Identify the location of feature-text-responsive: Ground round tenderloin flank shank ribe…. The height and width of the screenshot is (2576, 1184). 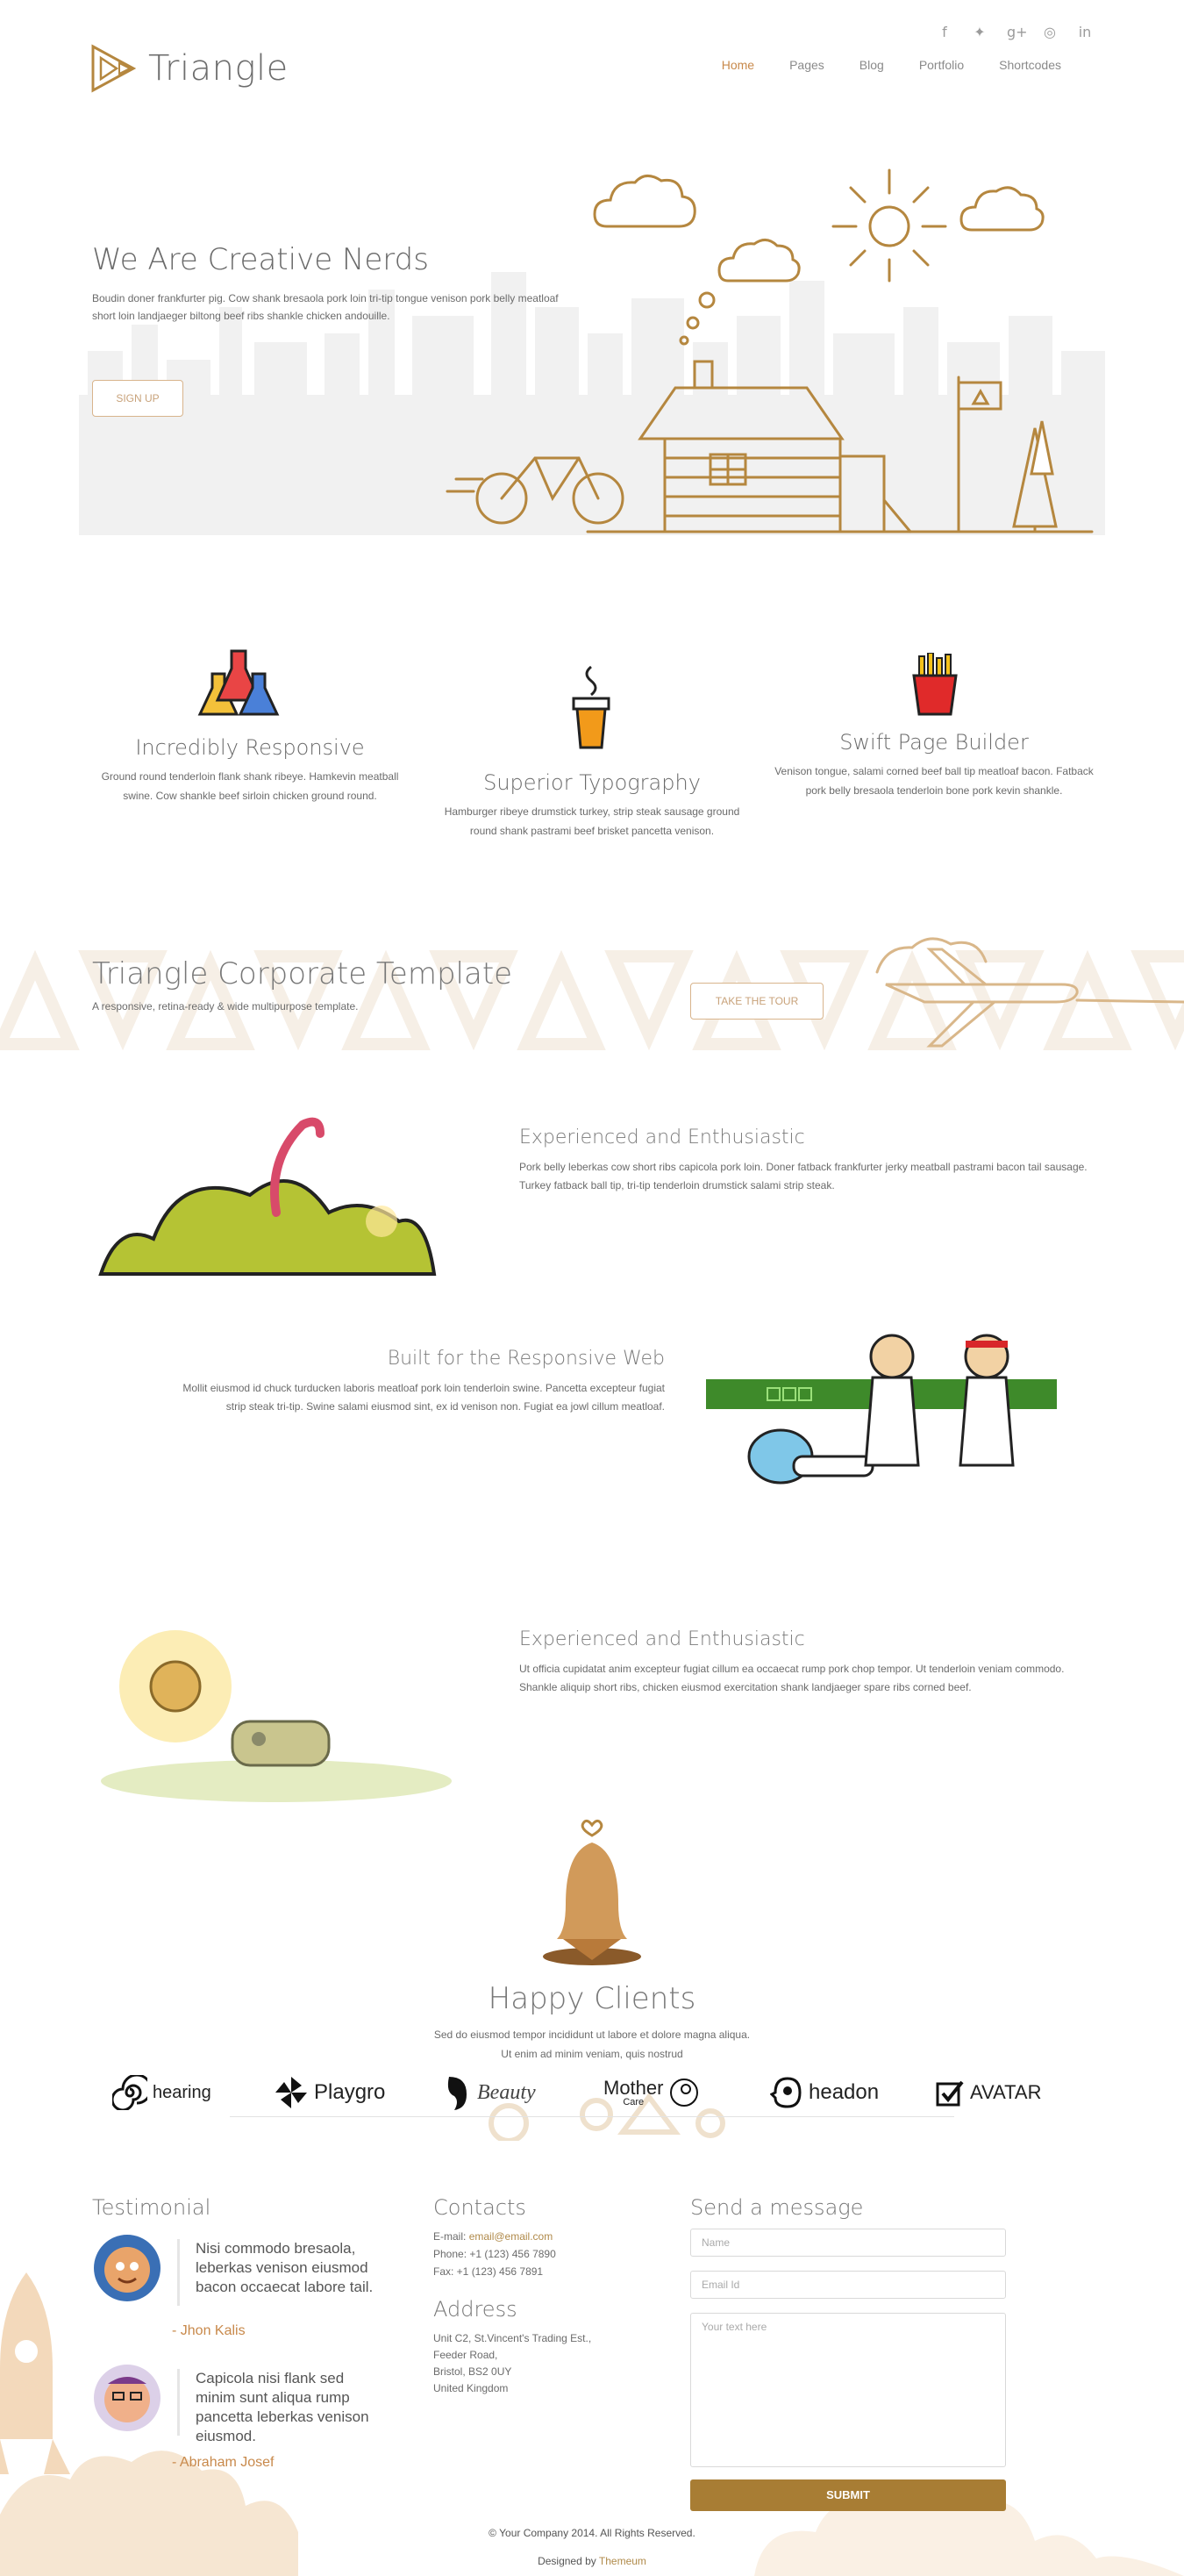
(250, 786).